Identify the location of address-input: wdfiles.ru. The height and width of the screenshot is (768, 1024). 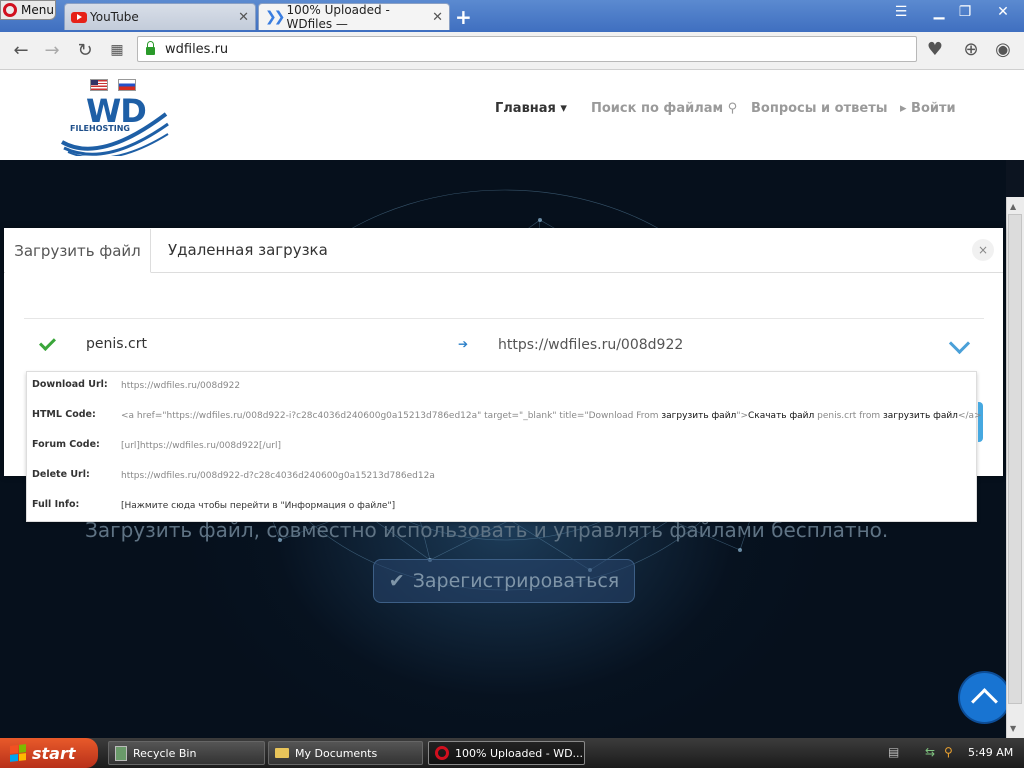
(527, 49).